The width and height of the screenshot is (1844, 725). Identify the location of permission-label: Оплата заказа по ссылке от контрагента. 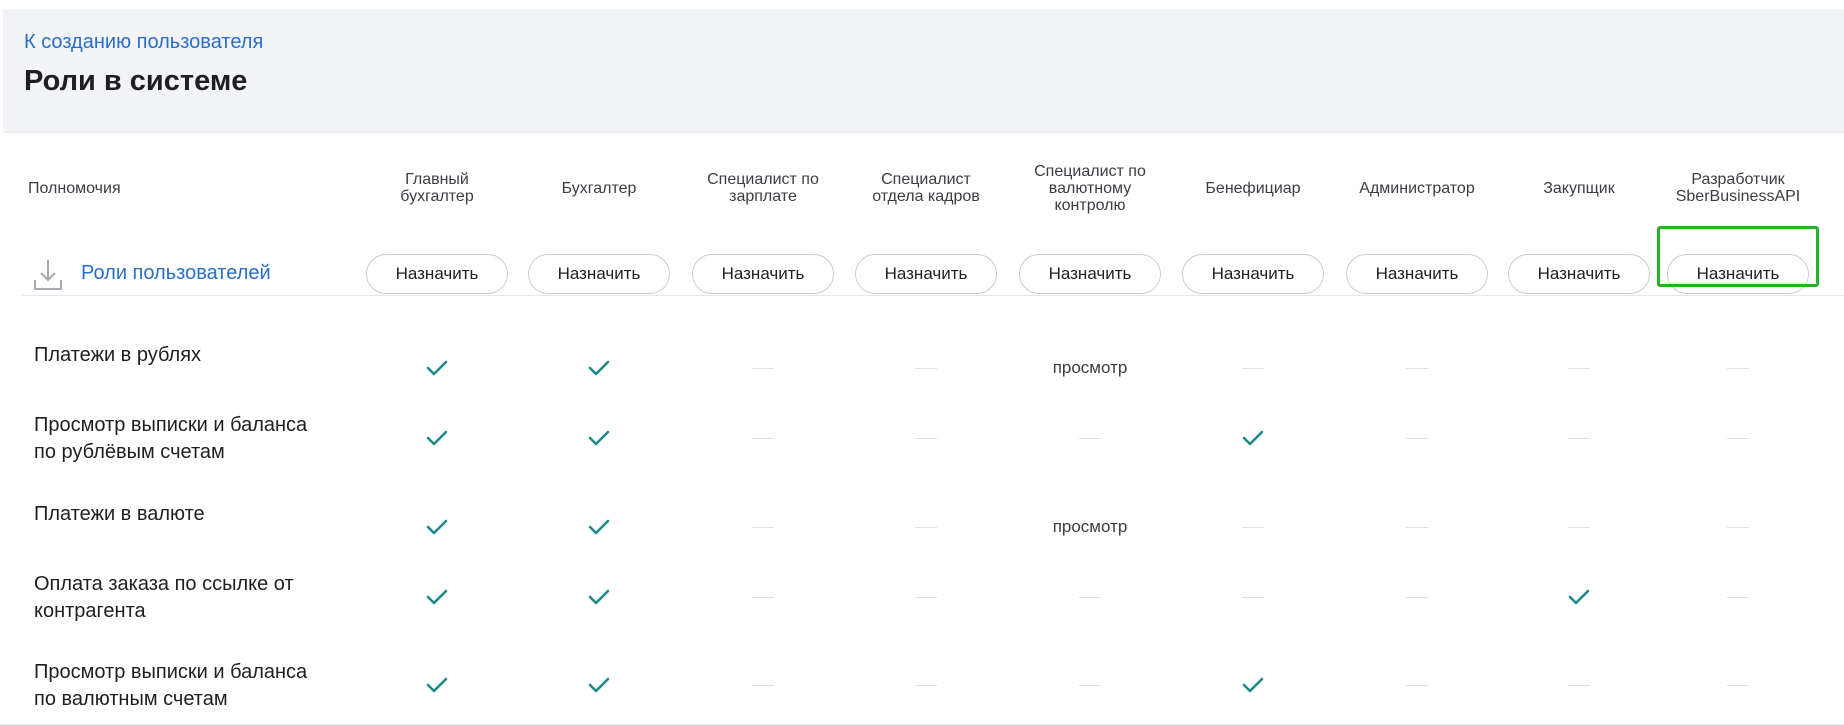
(164, 597).